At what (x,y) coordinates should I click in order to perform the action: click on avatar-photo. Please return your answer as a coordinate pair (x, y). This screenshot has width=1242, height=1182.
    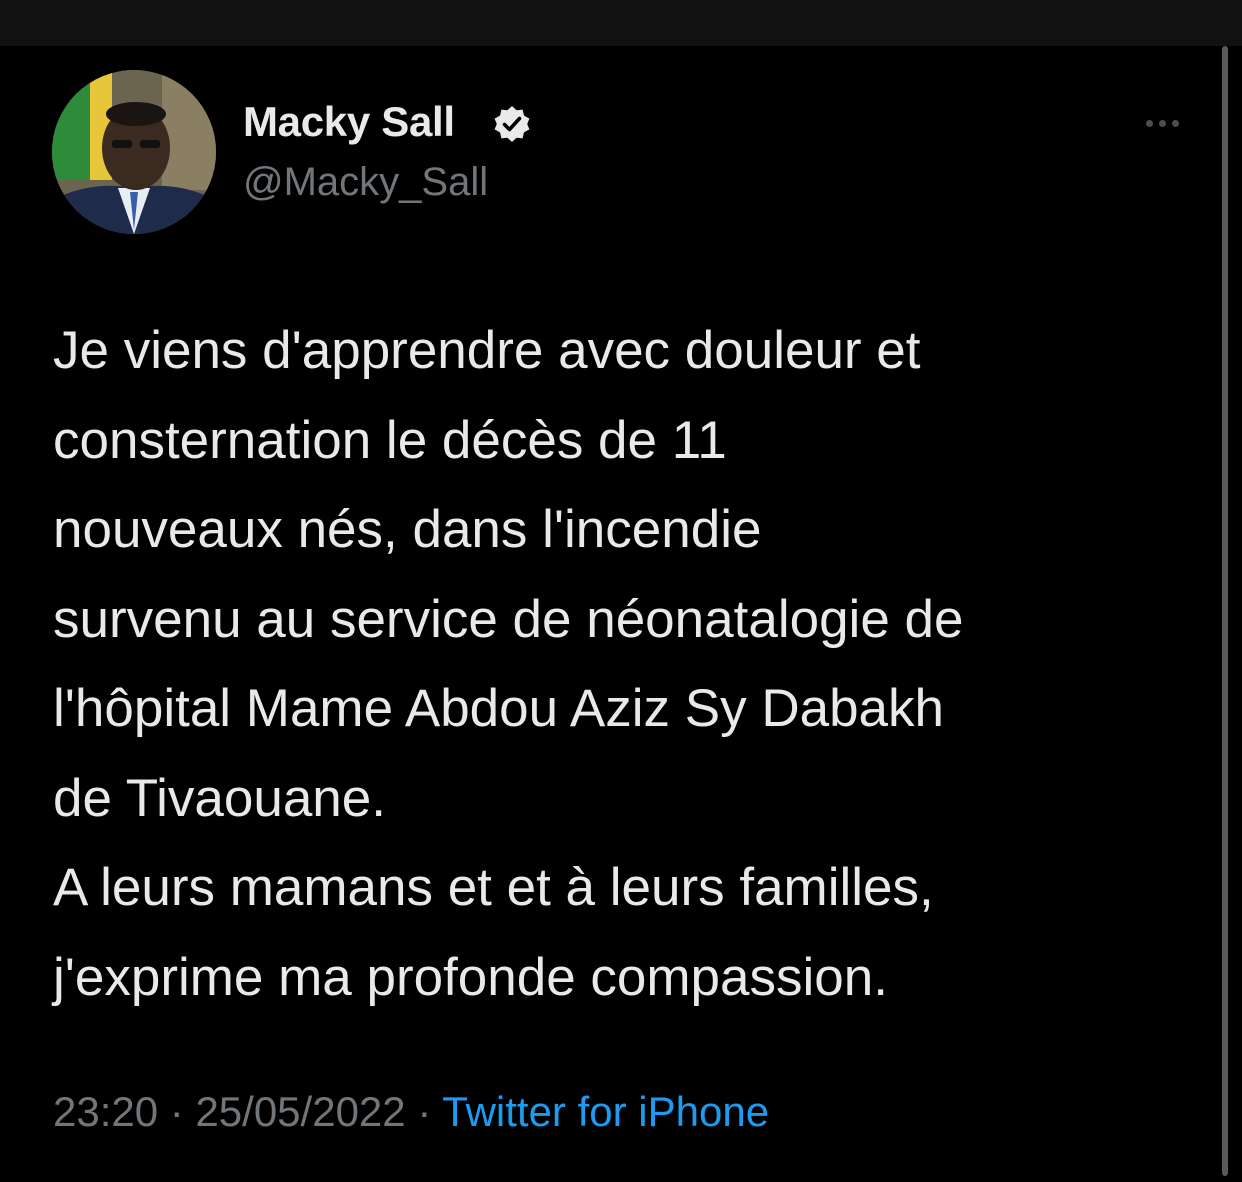
    Looking at the image, I should click on (134, 152).